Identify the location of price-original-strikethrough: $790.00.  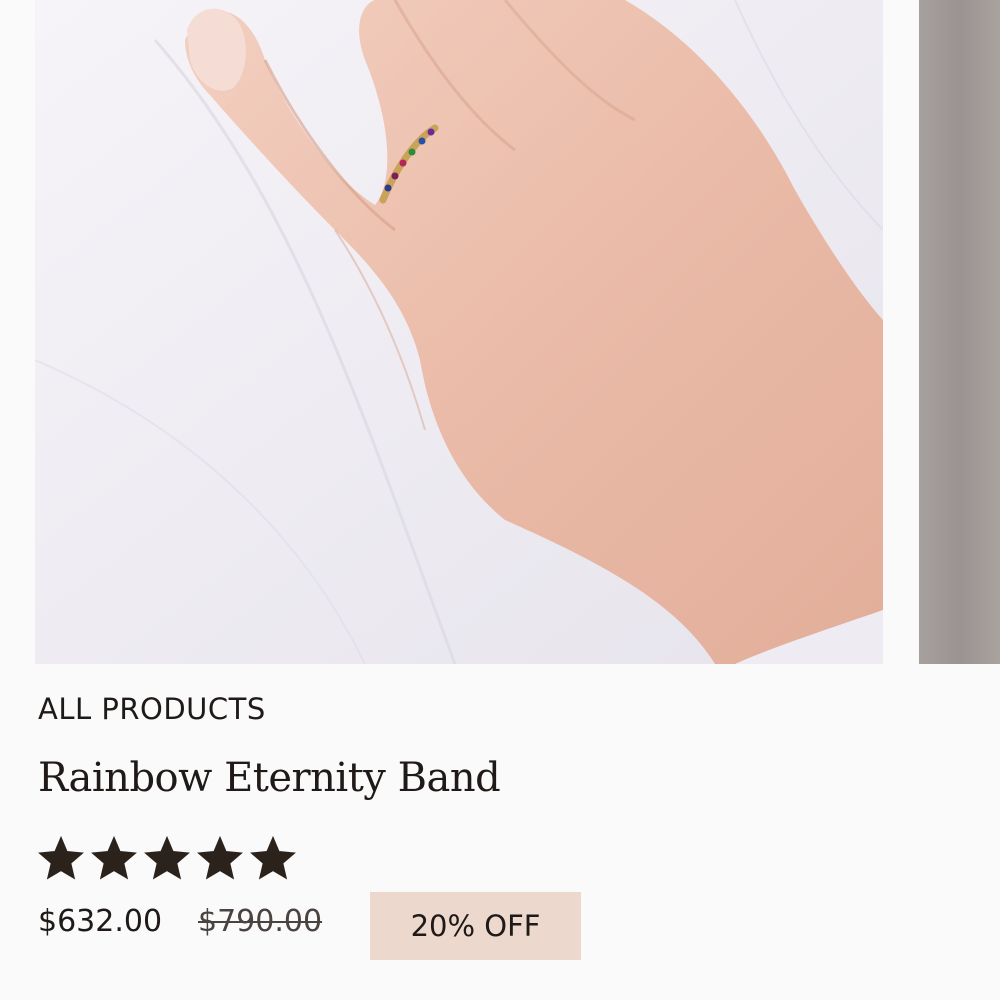
(260, 921).